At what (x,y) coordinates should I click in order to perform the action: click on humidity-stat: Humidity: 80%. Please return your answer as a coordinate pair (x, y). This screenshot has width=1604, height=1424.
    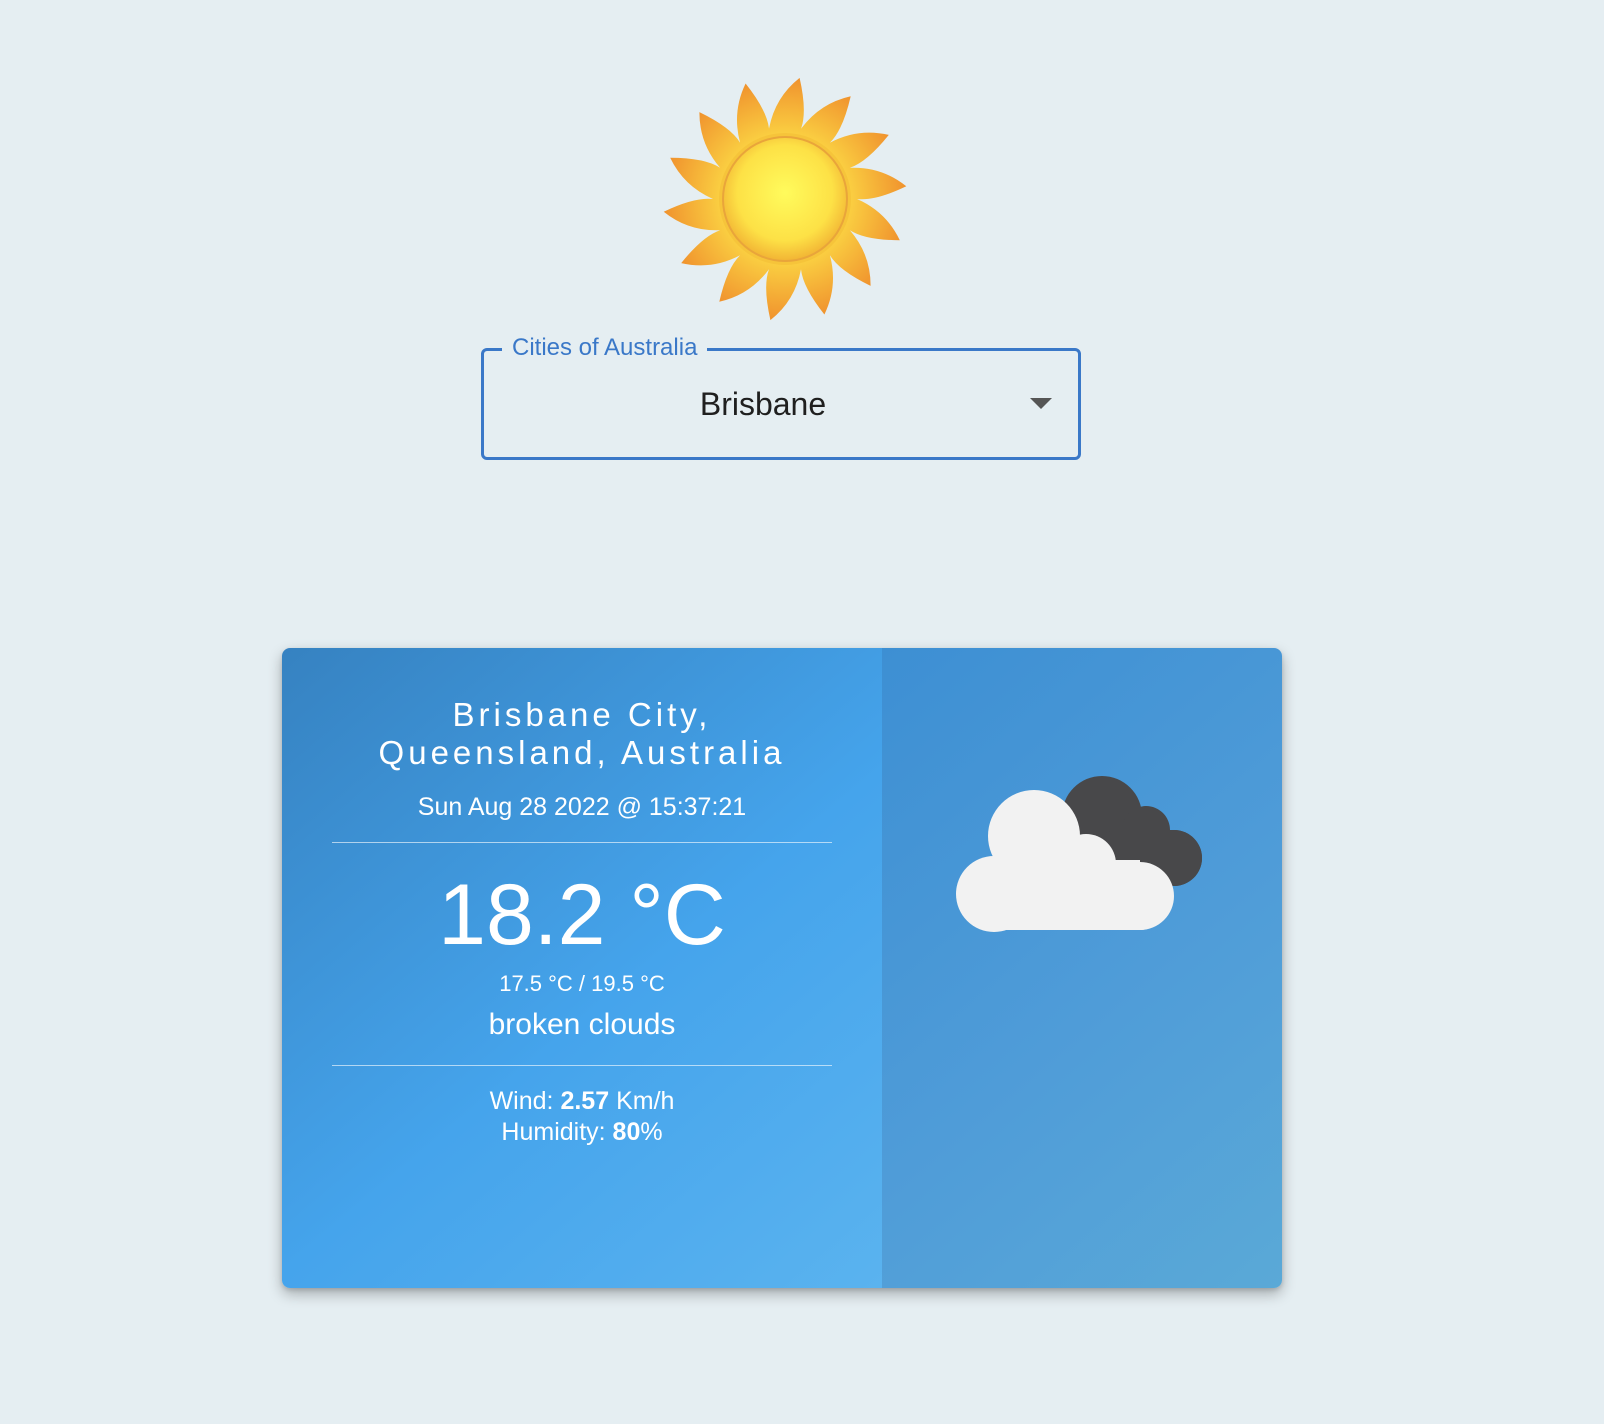
    Looking at the image, I should click on (582, 1132).